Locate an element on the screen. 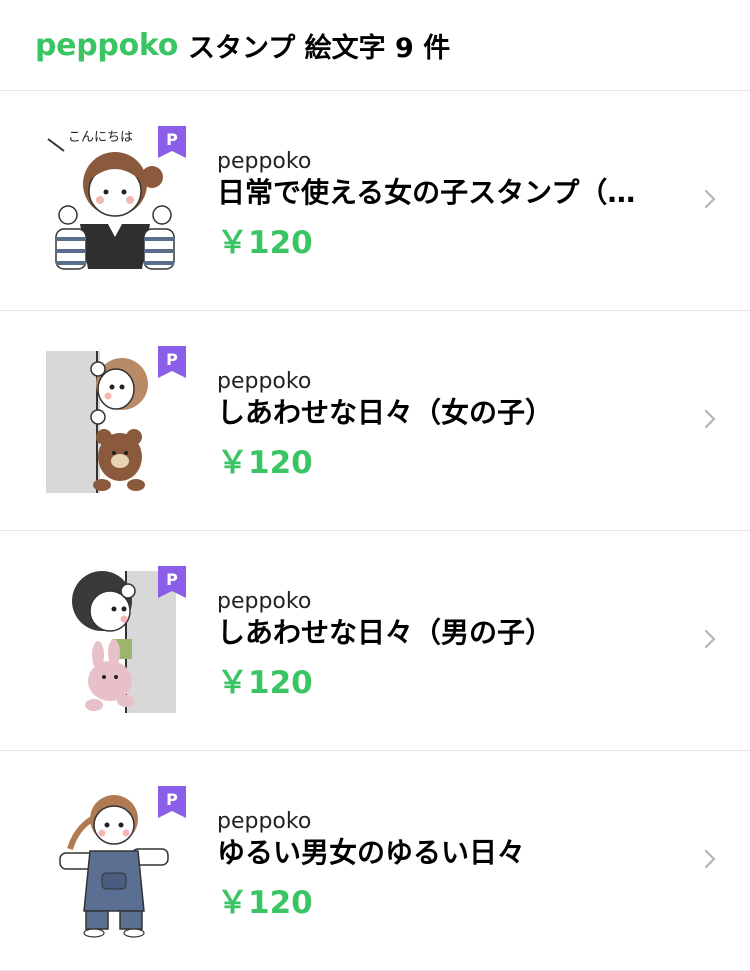  svg-text: こんにちは is located at coordinates (100, 137).